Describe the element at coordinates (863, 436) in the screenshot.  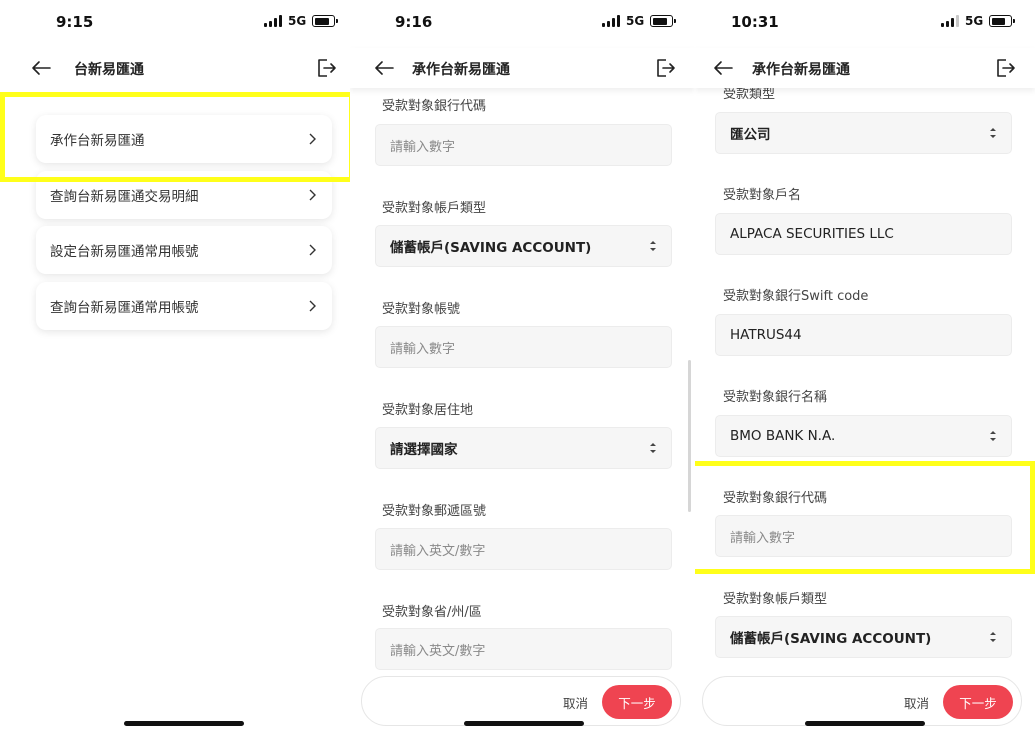
I see `bank-name-select: BMO BANK N.A.` at that location.